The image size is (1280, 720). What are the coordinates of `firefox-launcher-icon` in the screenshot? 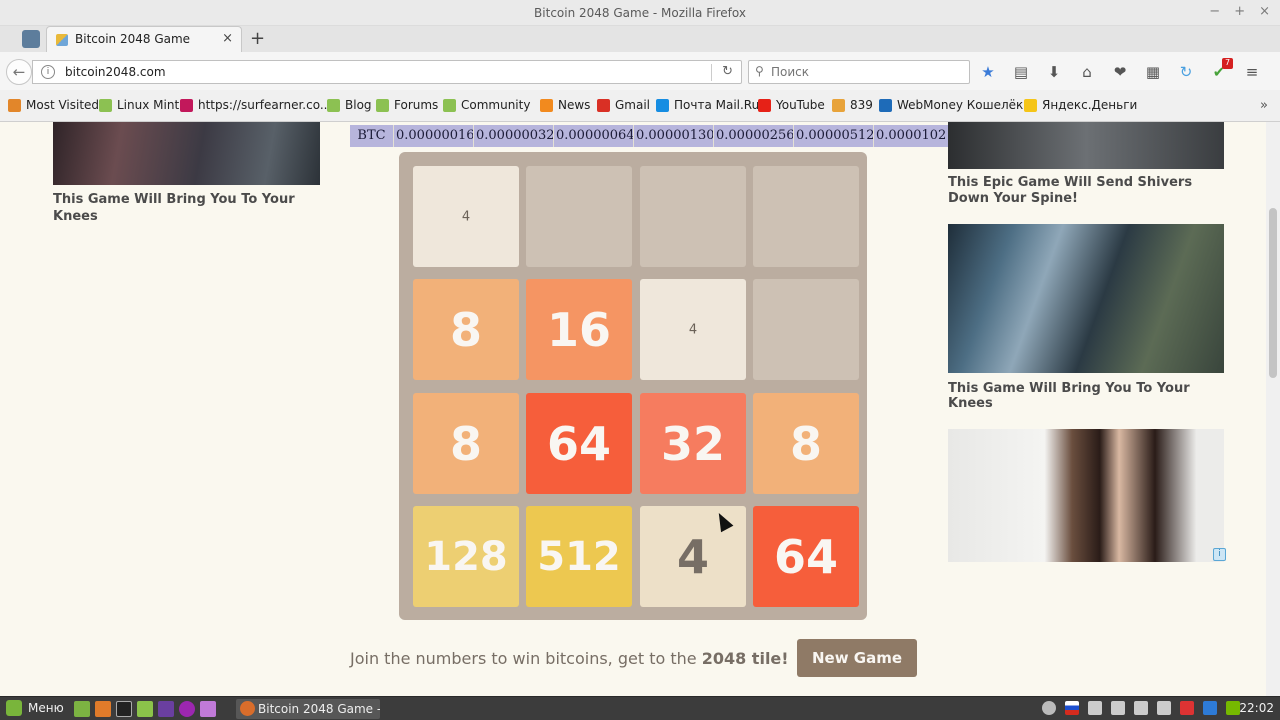 It's located at (103, 709).